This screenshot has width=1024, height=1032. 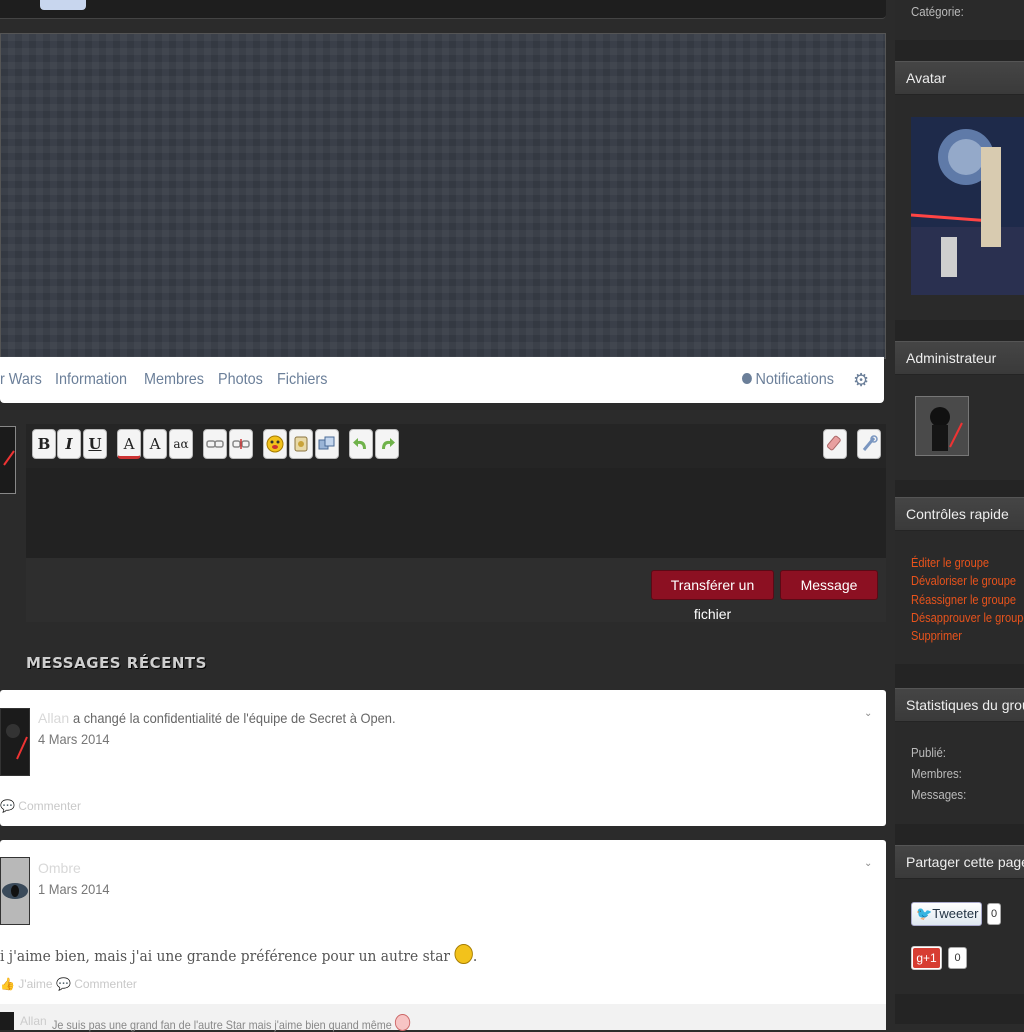 I want to click on edit-group-link: Éditer le groupe, so click(x=950, y=562).